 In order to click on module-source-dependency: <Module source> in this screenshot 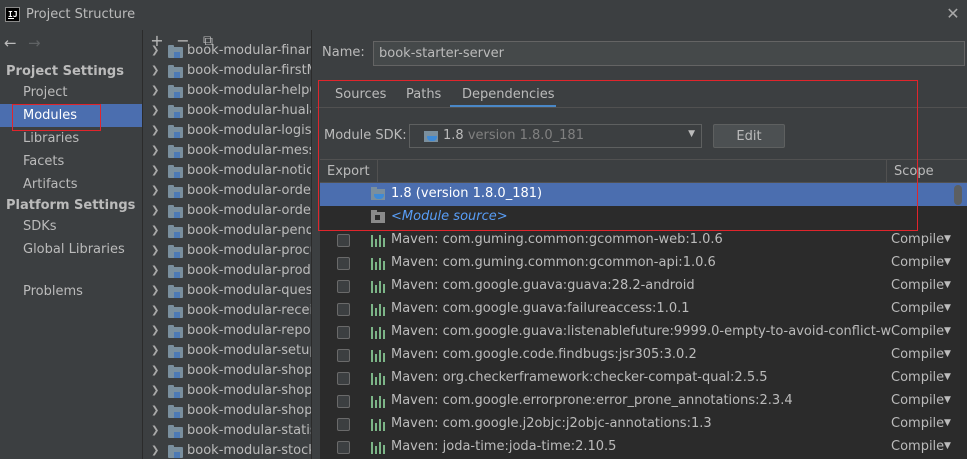, I will do `click(641, 216)`.